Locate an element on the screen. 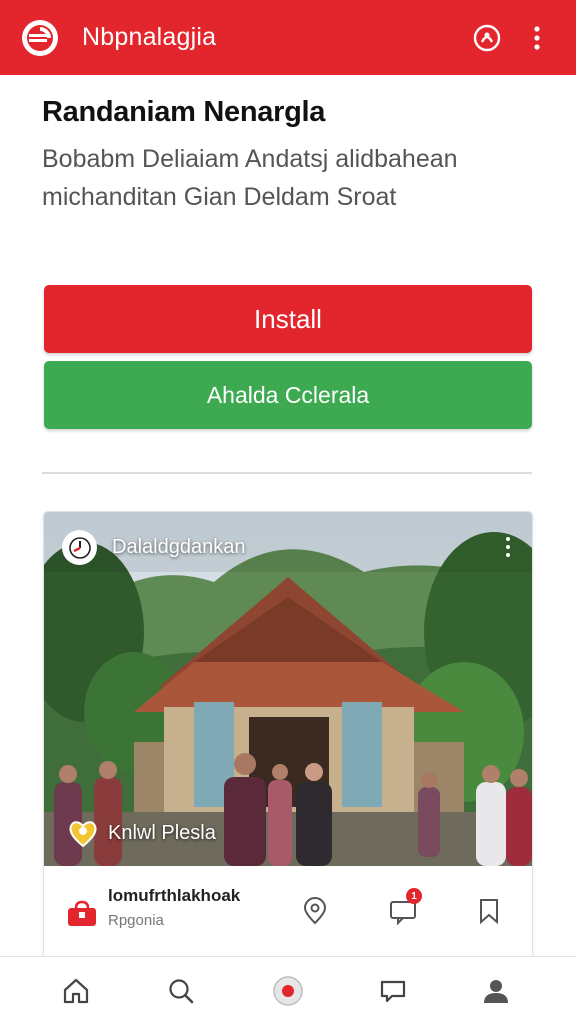  eye-icon is located at coordinates (315, 911).